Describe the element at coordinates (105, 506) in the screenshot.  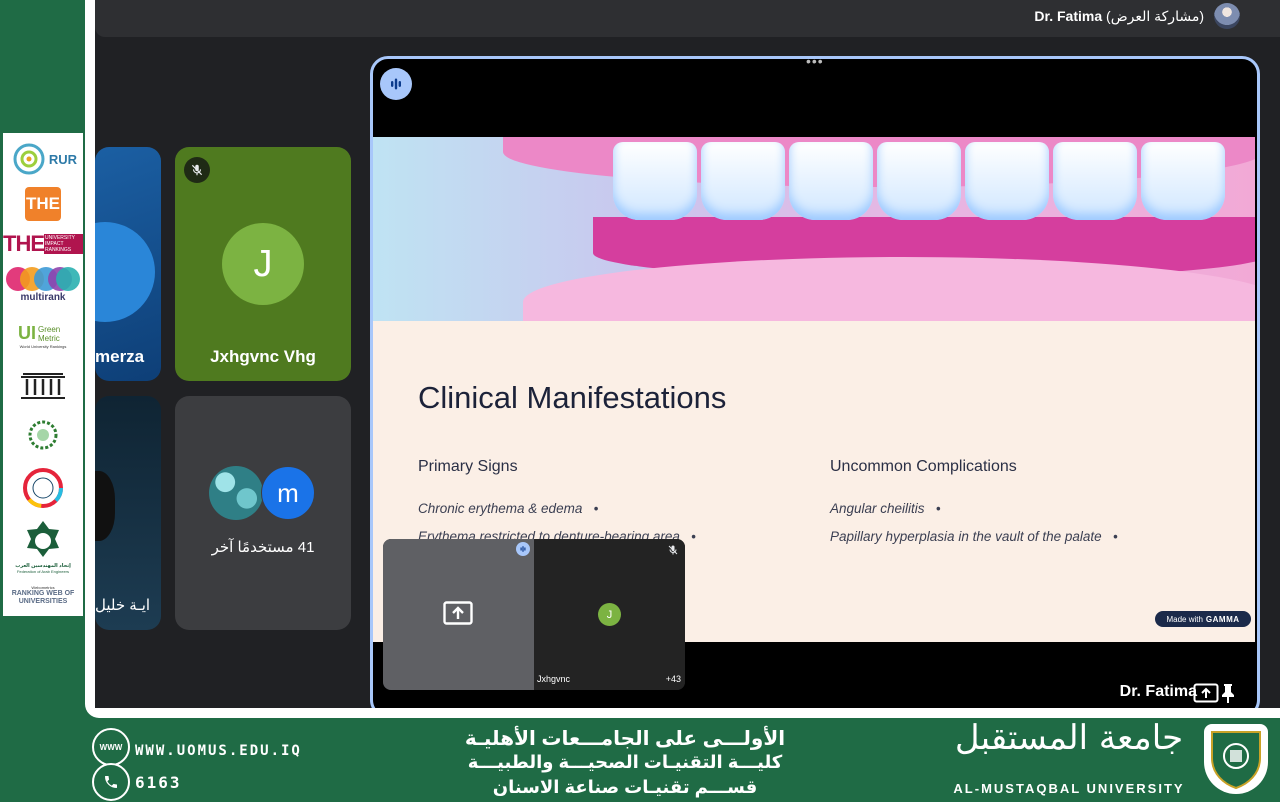
I see `participant-video` at that location.